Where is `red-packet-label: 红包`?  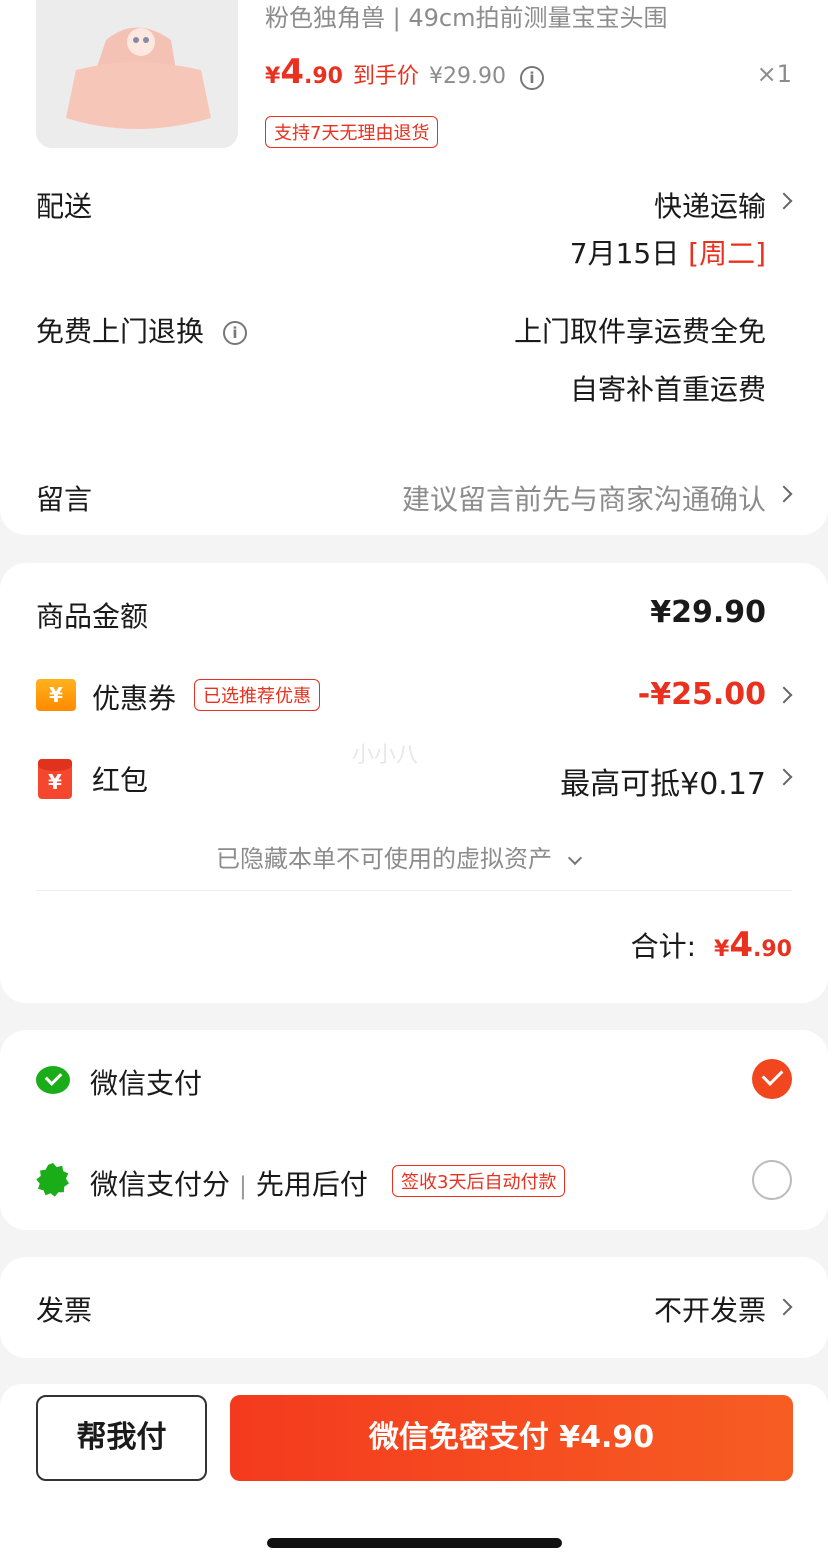 red-packet-label: 红包 is located at coordinates (120, 780).